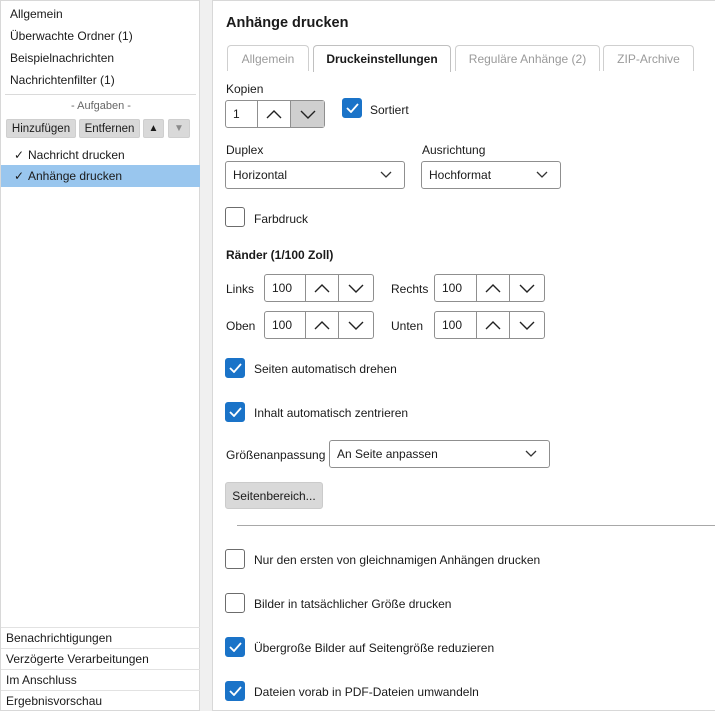 This screenshot has width=715, height=711. What do you see at coordinates (62, 58) in the screenshot?
I see `sidebar-item-sample-messages: Beispielnachrichten` at bounding box center [62, 58].